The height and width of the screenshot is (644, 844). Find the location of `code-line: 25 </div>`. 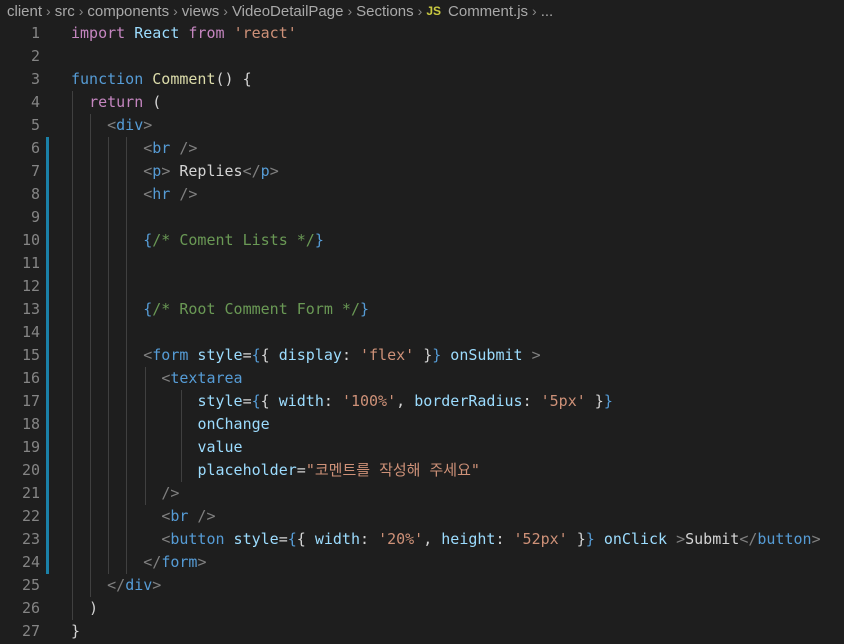

code-line: 25 </div> is located at coordinates (422, 585).